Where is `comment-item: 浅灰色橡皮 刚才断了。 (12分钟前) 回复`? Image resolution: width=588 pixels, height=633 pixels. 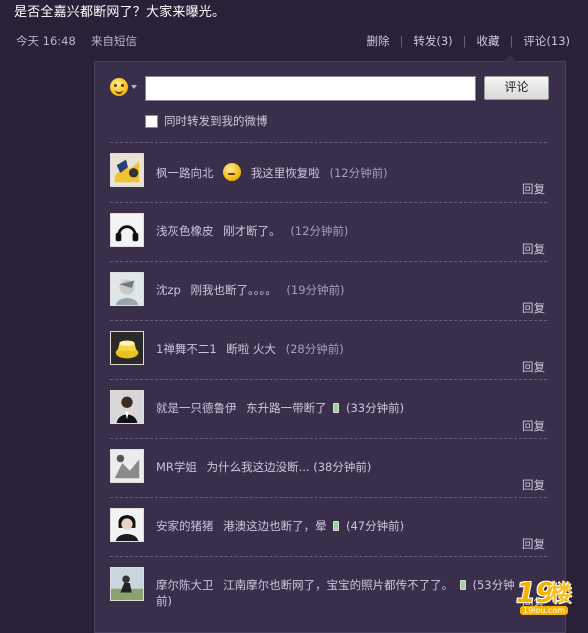 comment-item: 浅灰色橡皮 刚才断了。 (12分钟前) 回复 is located at coordinates (328, 231).